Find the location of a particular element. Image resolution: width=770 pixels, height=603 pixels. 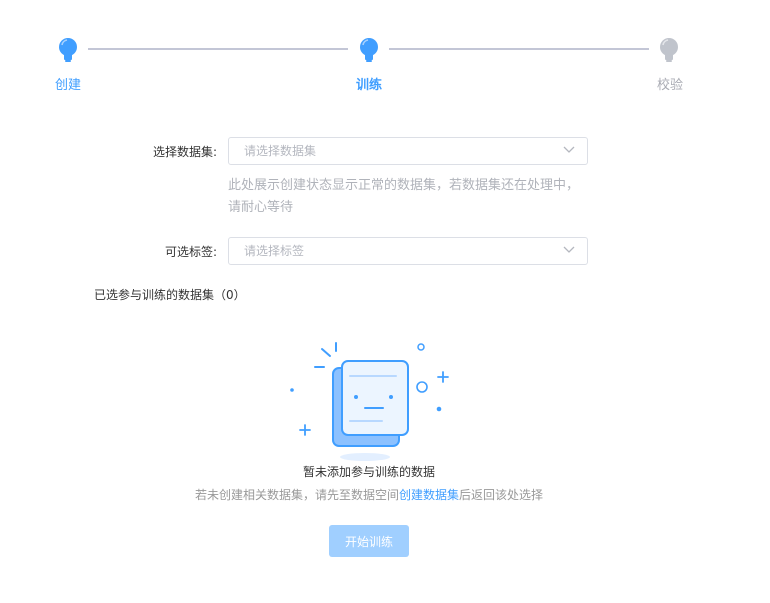

empty-document-icon is located at coordinates (369, 401).